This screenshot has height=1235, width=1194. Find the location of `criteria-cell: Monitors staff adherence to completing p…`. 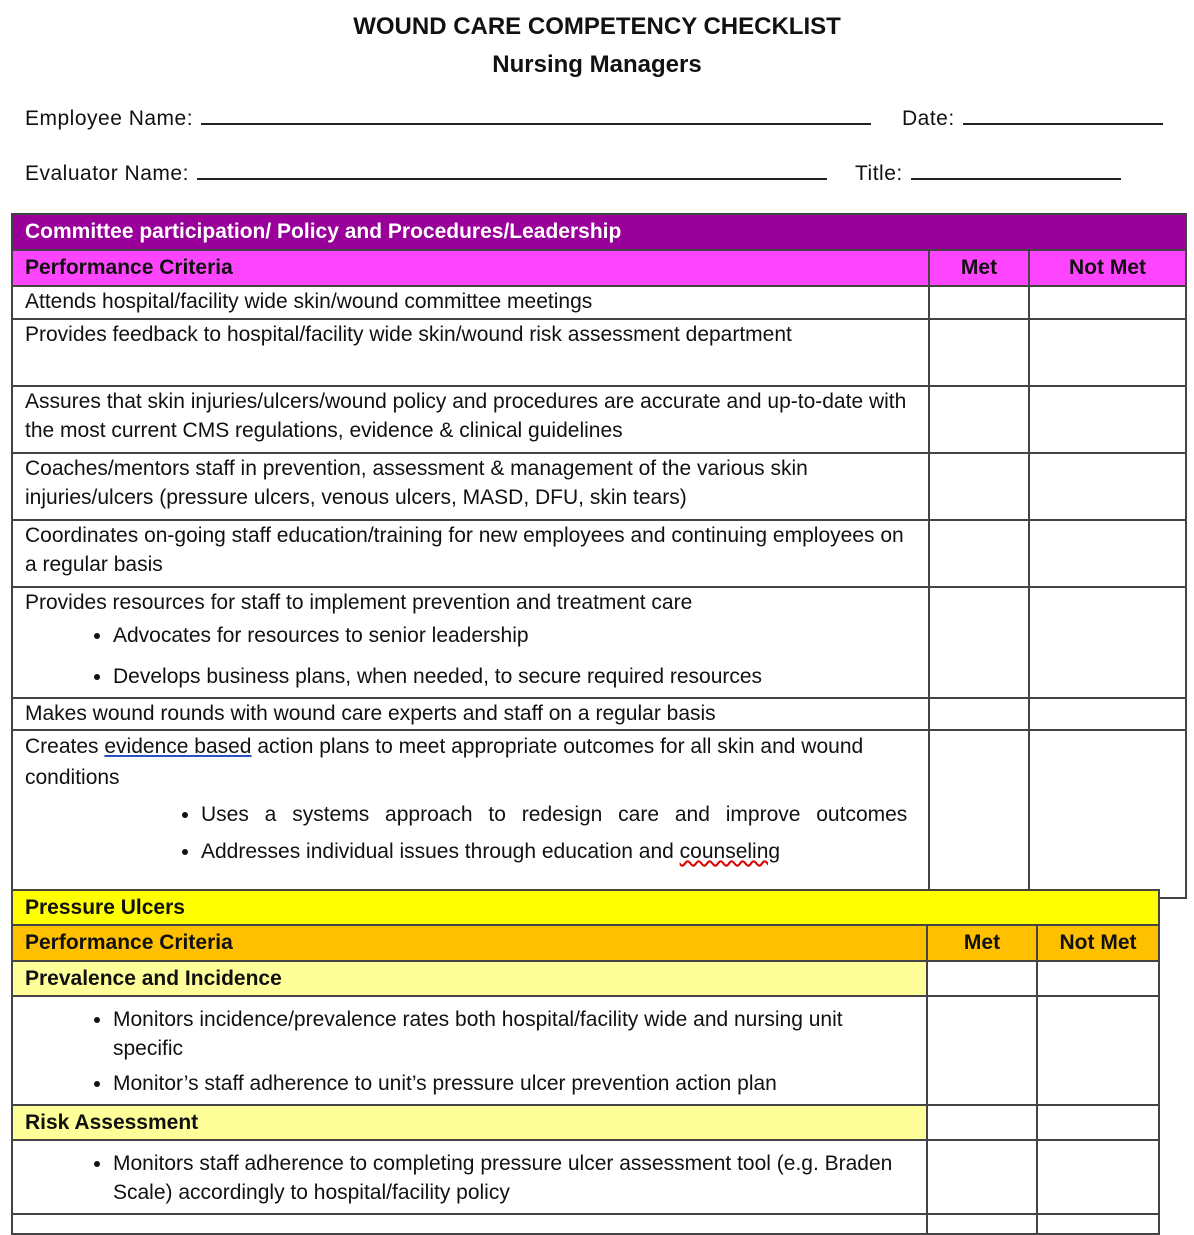

criteria-cell: Monitors staff adherence to completing p… is located at coordinates (469, 1177).